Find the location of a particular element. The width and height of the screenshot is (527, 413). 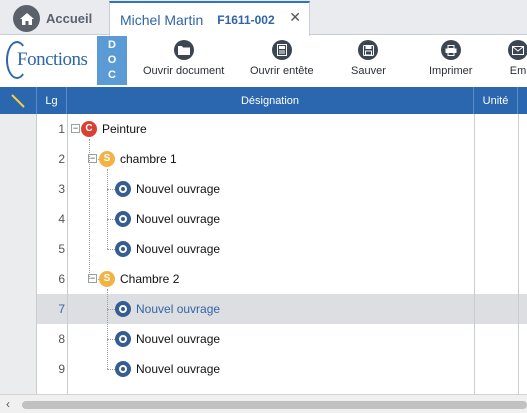

doc-letter: O is located at coordinates (112, 60).